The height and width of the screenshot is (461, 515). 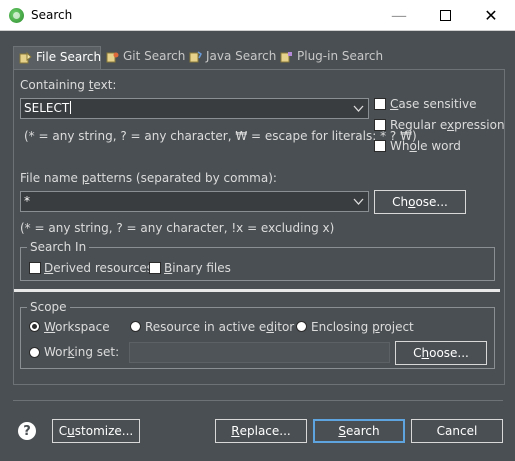 What do you see at coordinates (380, 104) in the screenshot?
I see `case-sensitive-checkbox` at bounding box center [380, 104].